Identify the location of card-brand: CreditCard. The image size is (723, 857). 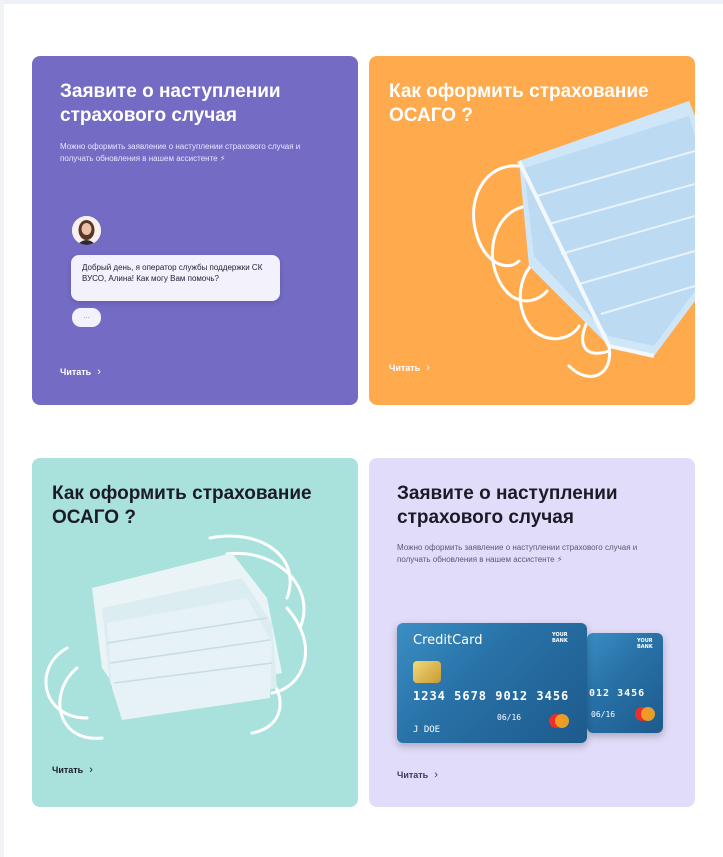
(448, 640).